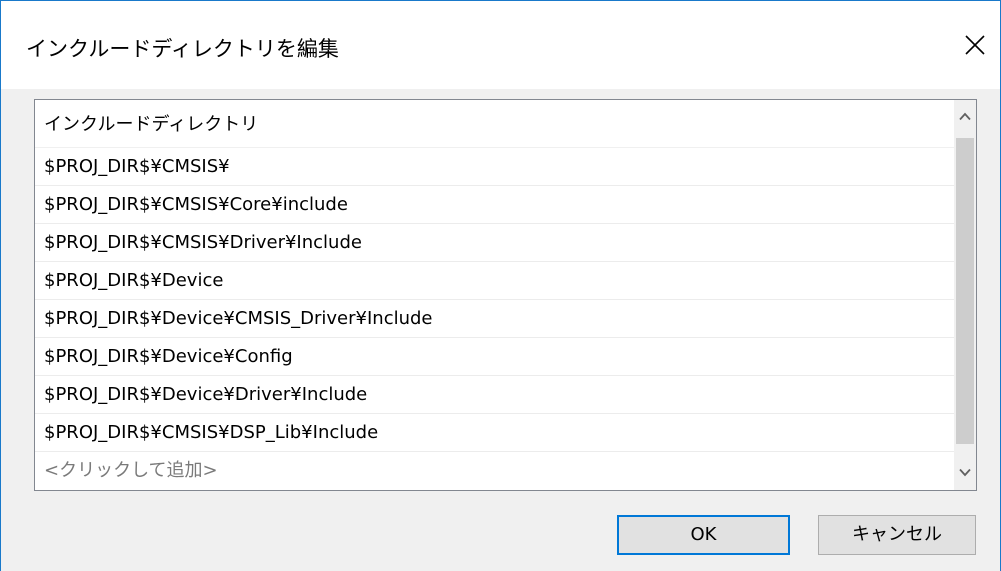 Image resolution: width=1001 pixels, height=571 pixels. I want to click on close-icon, so click(975, 45).